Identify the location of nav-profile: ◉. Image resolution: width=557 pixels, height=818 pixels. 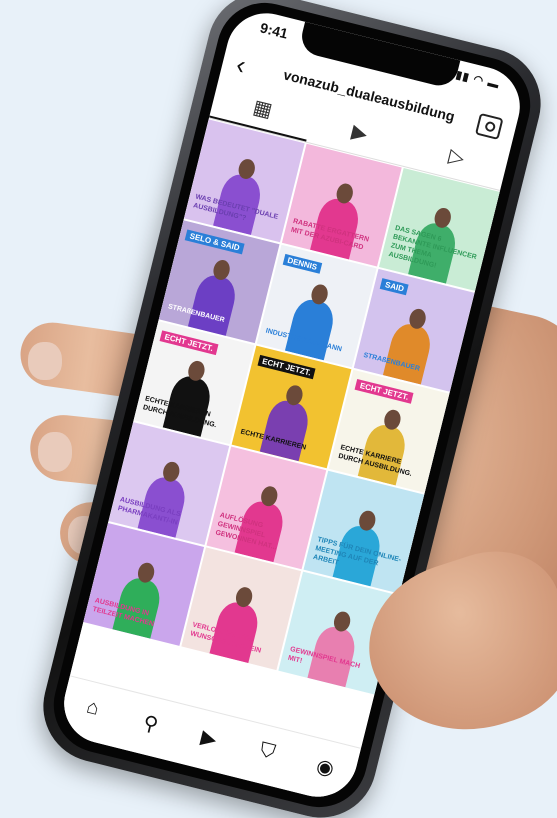
(325, 767).